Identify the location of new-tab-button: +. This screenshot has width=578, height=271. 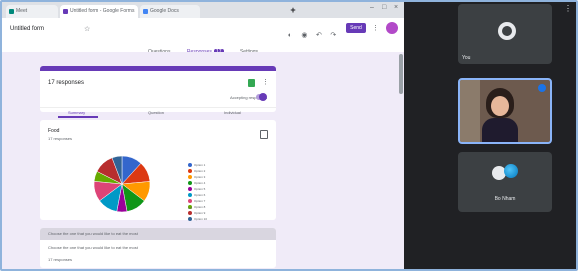
(293, 10).